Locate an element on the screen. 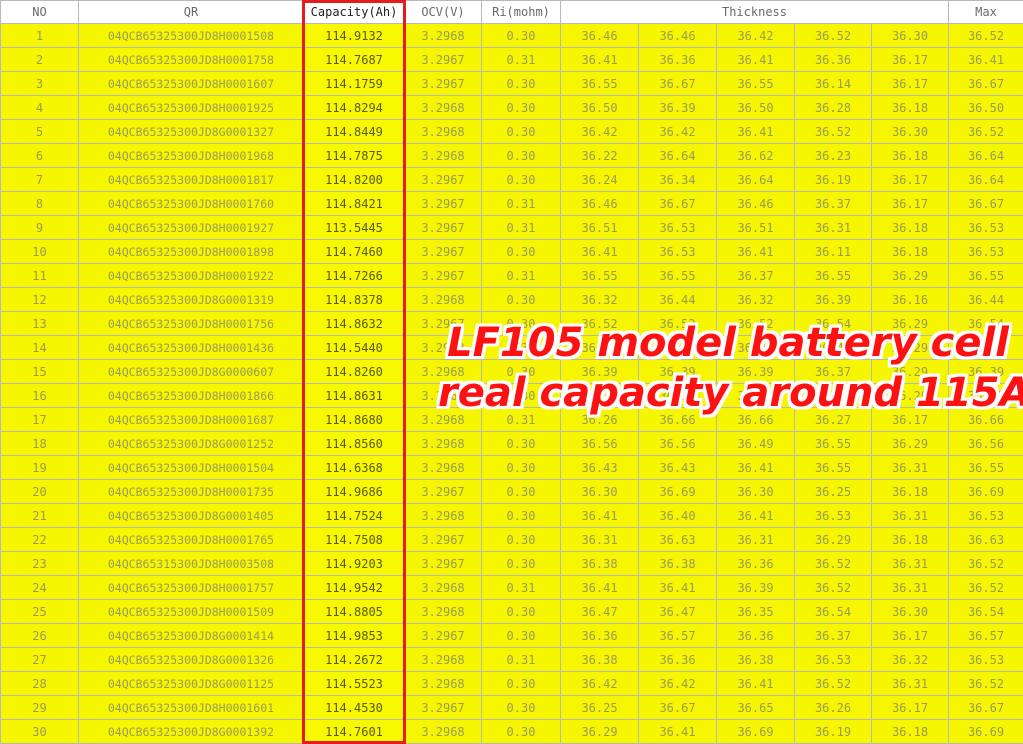  cell-thickness-3: 36.49 is located at coordinates (755, 443).